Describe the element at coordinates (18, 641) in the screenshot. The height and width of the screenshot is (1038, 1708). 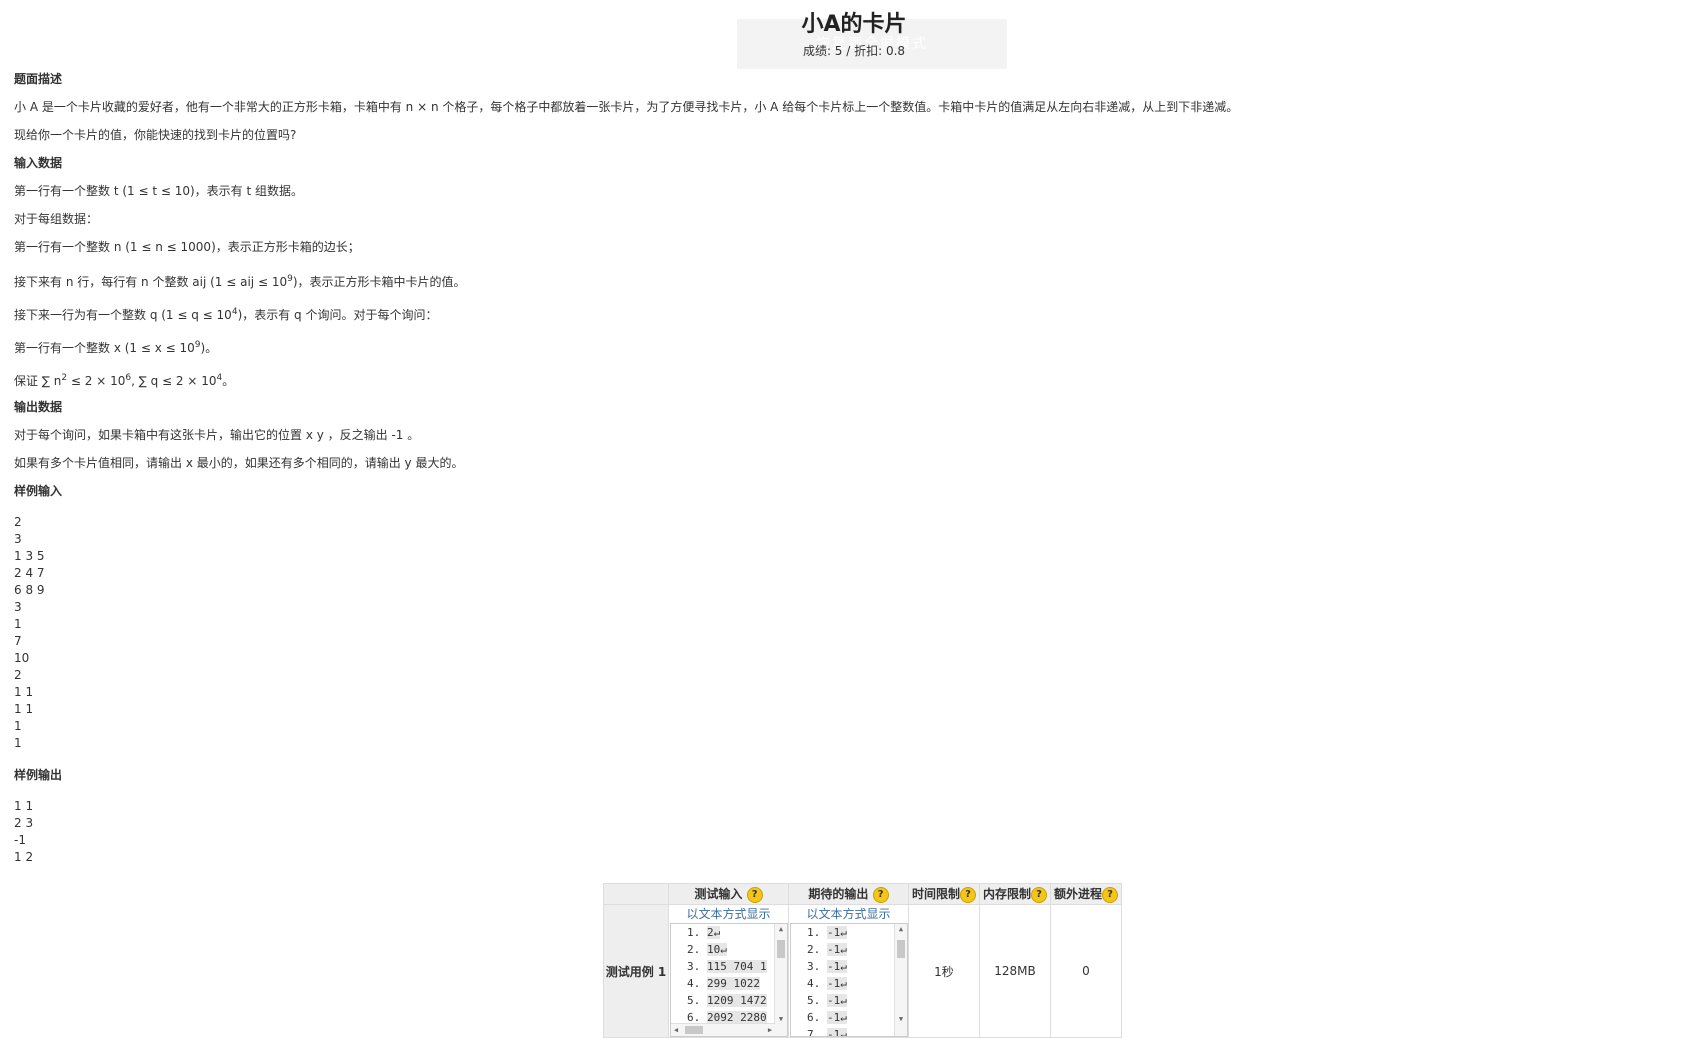
I see `sample-input-line: 7` at that location.